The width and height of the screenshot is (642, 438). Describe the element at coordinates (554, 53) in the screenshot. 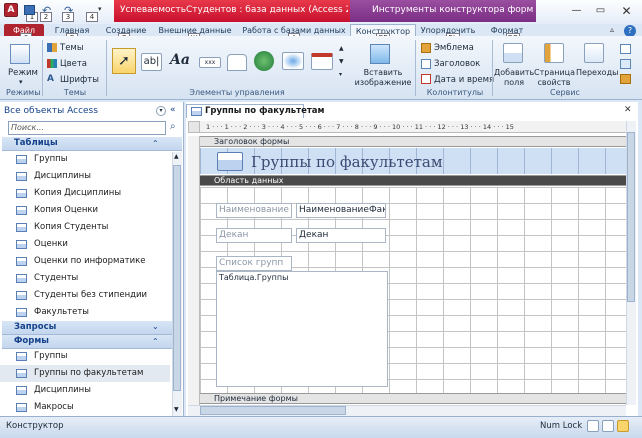

I see `property-sheet-icon` at that location.